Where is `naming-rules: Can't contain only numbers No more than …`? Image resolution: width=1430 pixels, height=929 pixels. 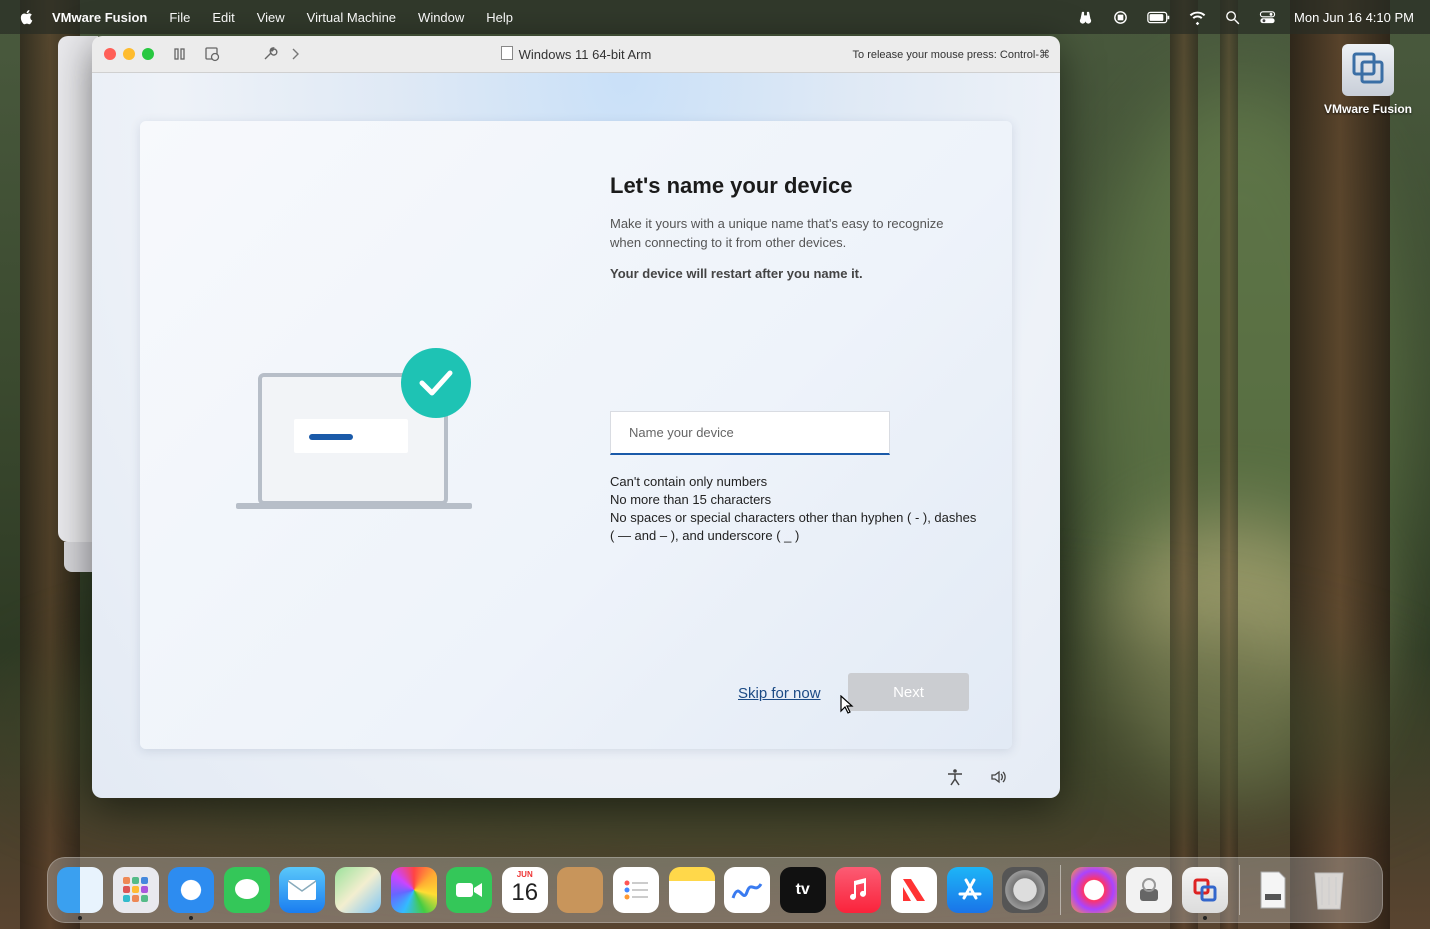
naming-rules: Can't contain only numbers No more than … is located at coordinates (795, 509).